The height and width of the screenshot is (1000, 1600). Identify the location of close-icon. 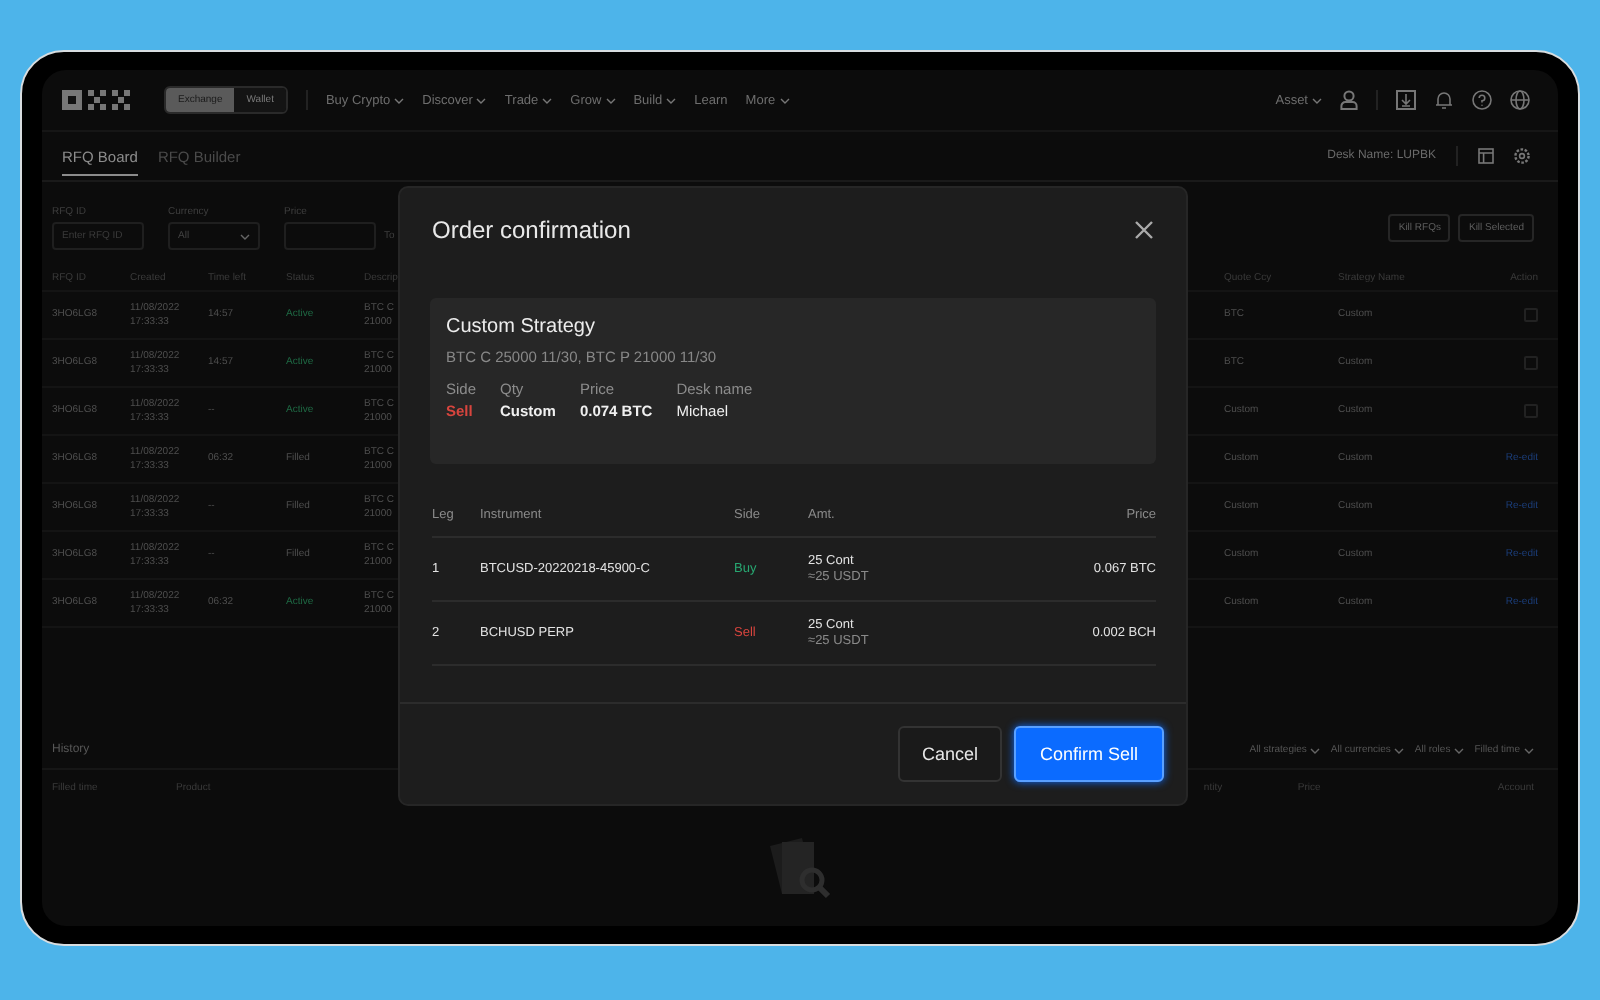
(1144, 230).